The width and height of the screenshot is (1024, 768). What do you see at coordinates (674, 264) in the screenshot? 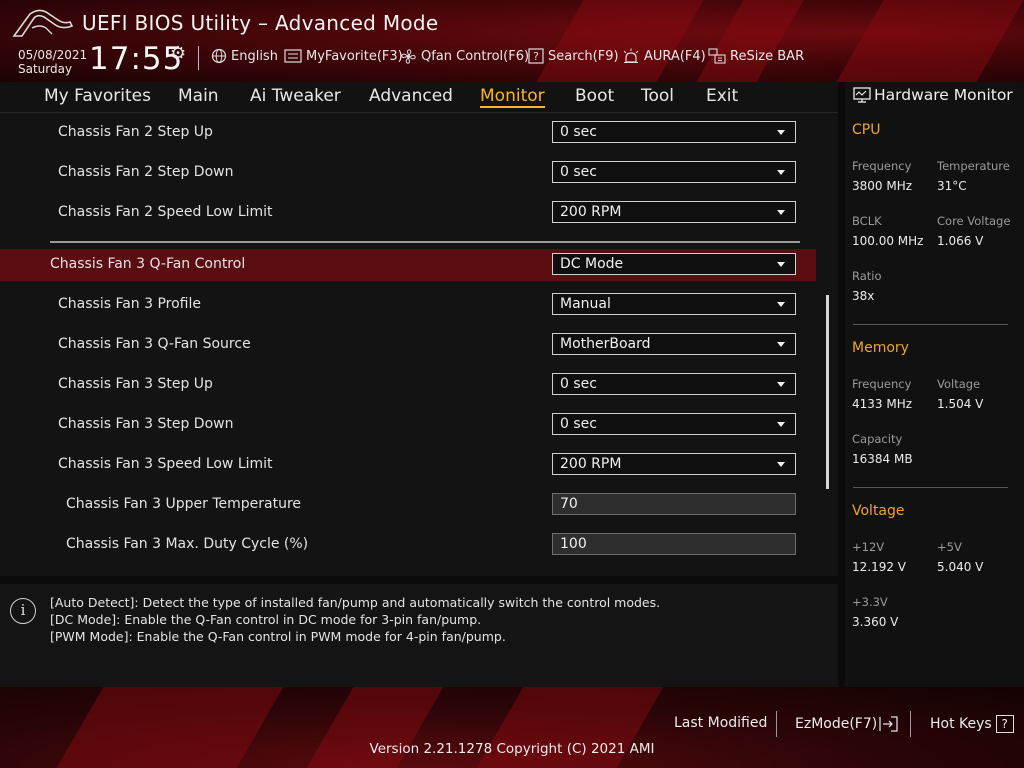
I see `setting-dropdown: DC Mode` at bounding box center [674, 264].